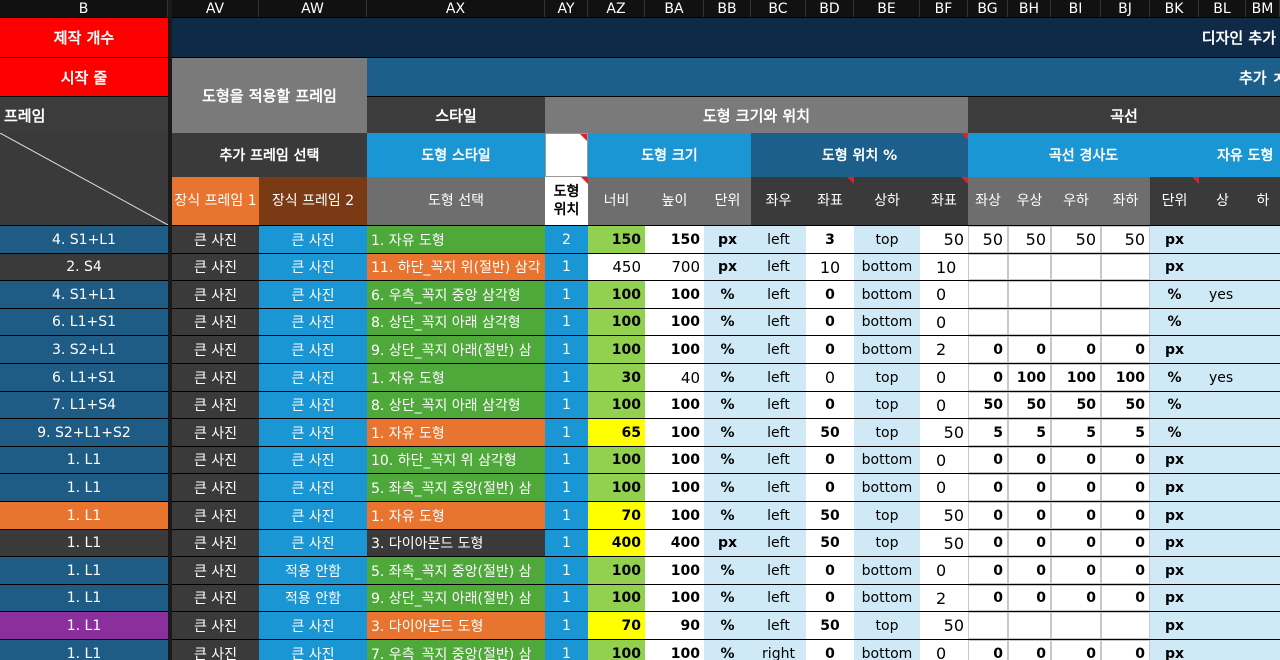 The width and height of the screenshot is (1280, 660). Describe the element at coordinates (988, 432) in the screenshot. I see `curve-tl-cell: 5` at that location.